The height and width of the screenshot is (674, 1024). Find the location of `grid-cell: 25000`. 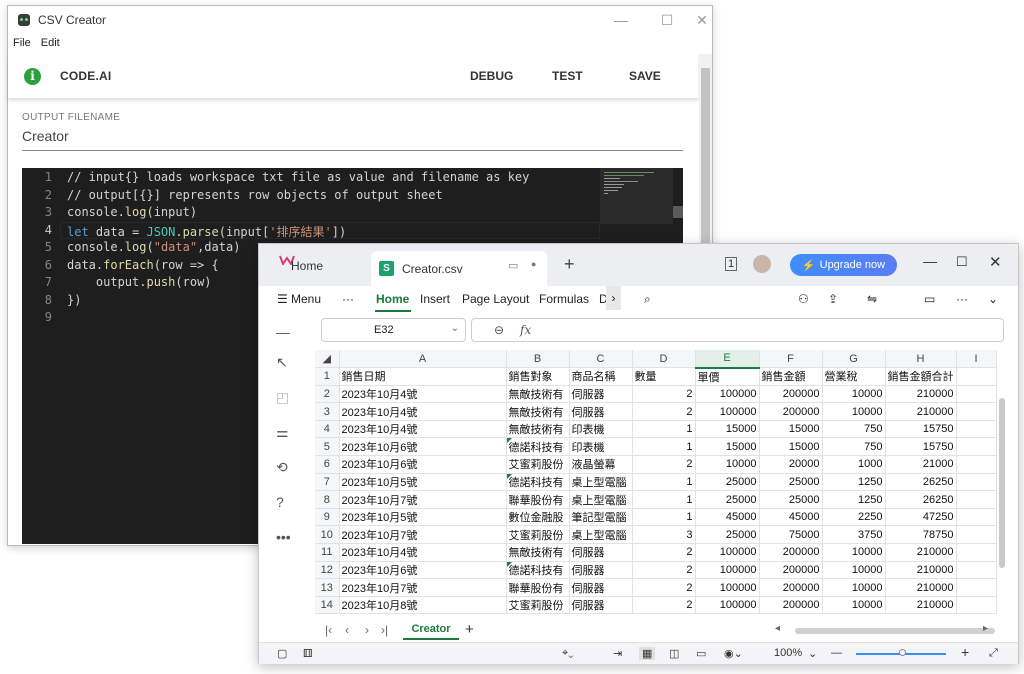

grid-cell: 25000 is located at coordinates (727, 499).